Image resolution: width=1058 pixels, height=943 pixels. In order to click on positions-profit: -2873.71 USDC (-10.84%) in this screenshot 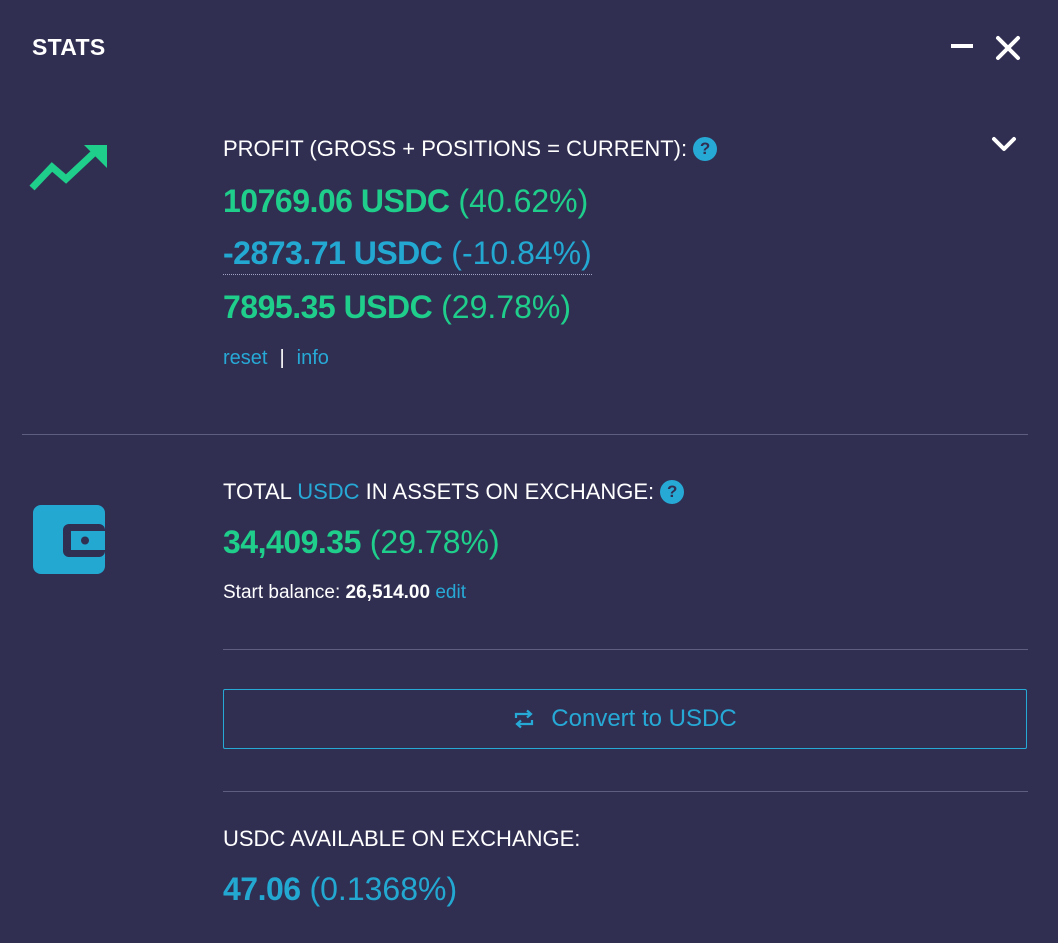, I will do `click(407, 255)`.